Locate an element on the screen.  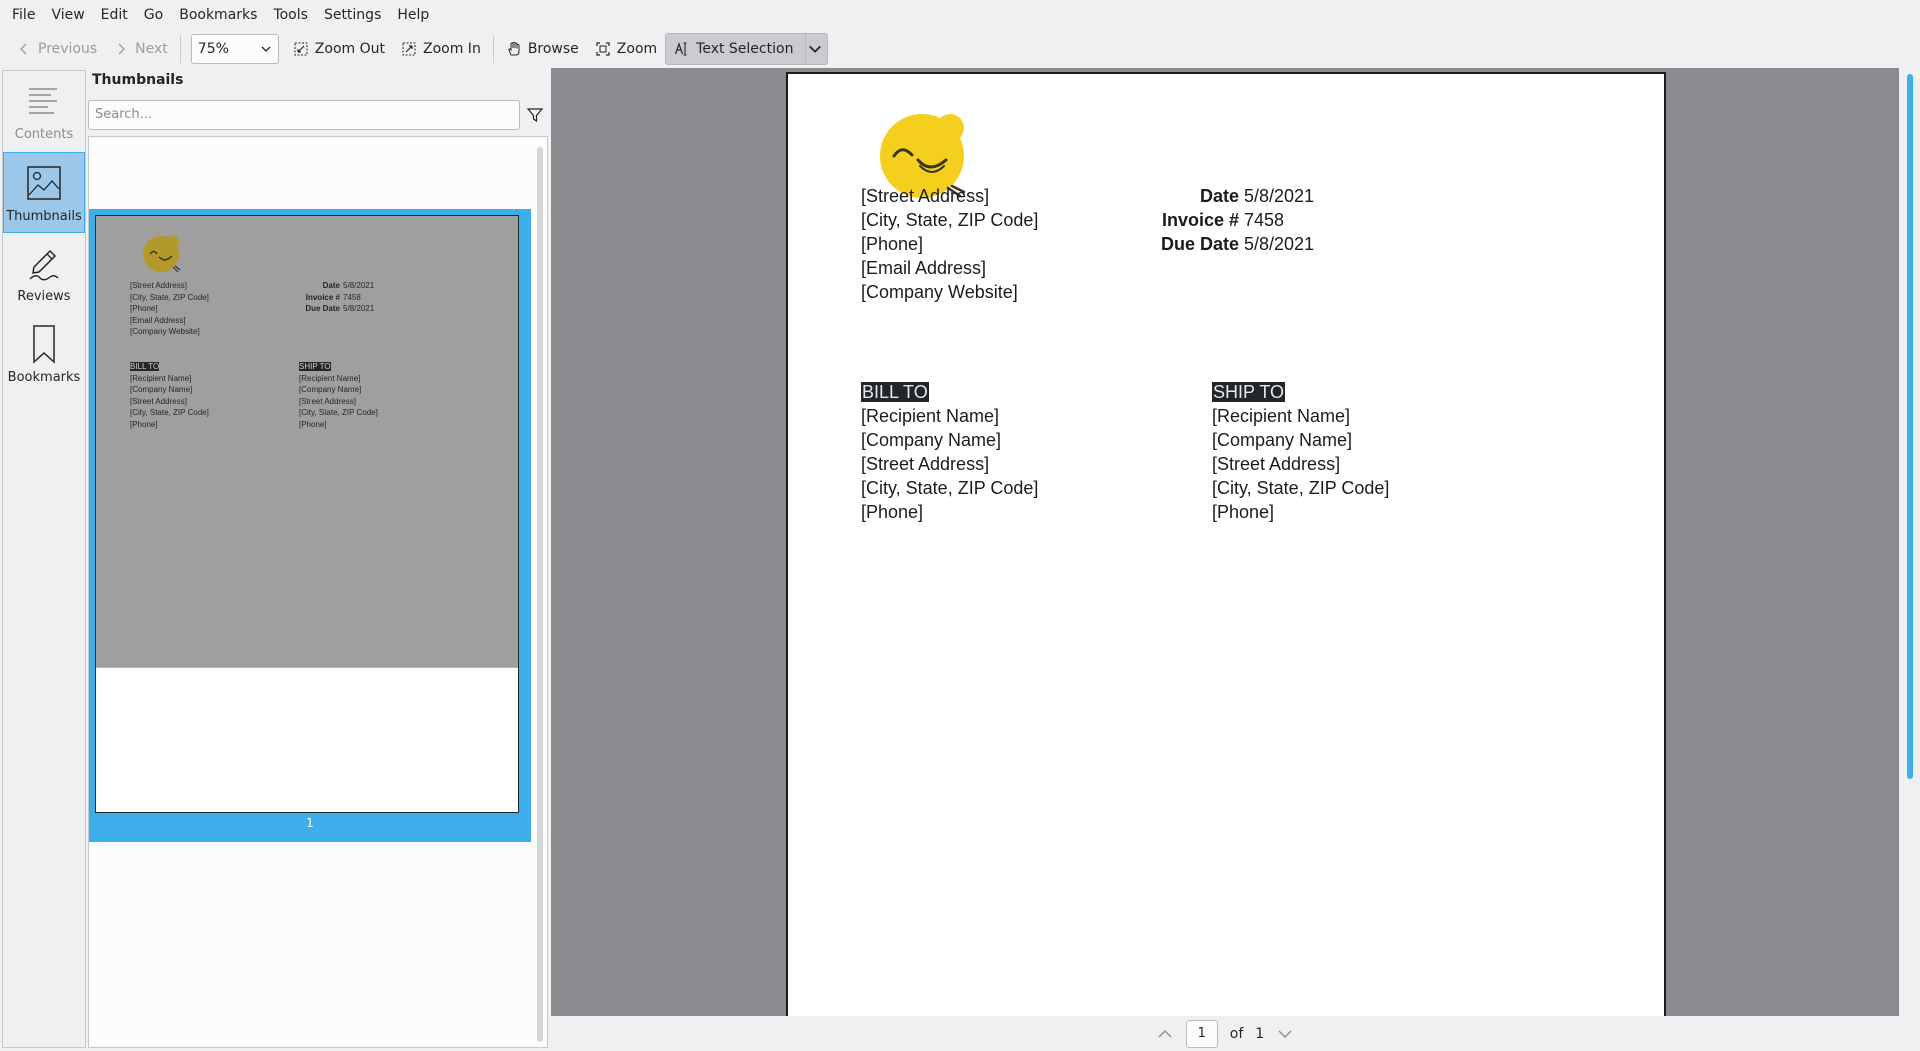
due-date-label: Due Date is located at coordinates (1199, 244).